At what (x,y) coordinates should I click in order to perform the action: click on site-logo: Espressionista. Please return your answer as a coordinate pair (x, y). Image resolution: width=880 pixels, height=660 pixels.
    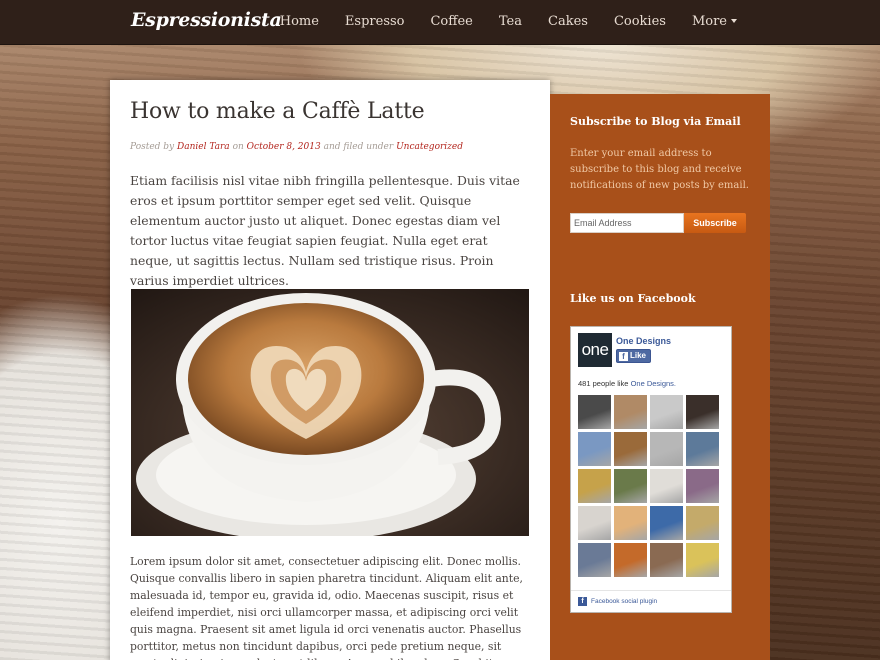
    Looking at the image, I should click on (206, 20).